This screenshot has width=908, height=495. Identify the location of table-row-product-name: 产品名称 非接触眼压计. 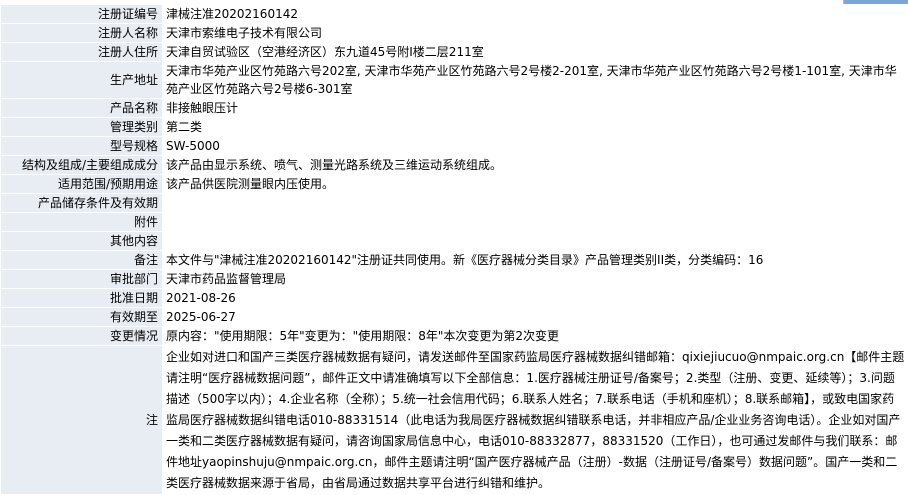
(454, 108).